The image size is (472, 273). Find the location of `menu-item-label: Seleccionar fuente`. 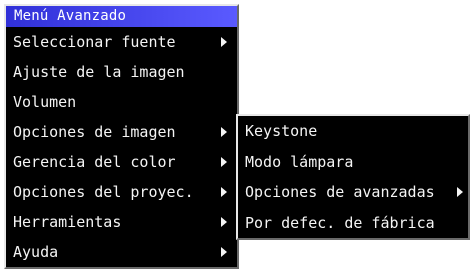

menu-item-label: Seleccionar fuente is located at coordinates (94, 42).